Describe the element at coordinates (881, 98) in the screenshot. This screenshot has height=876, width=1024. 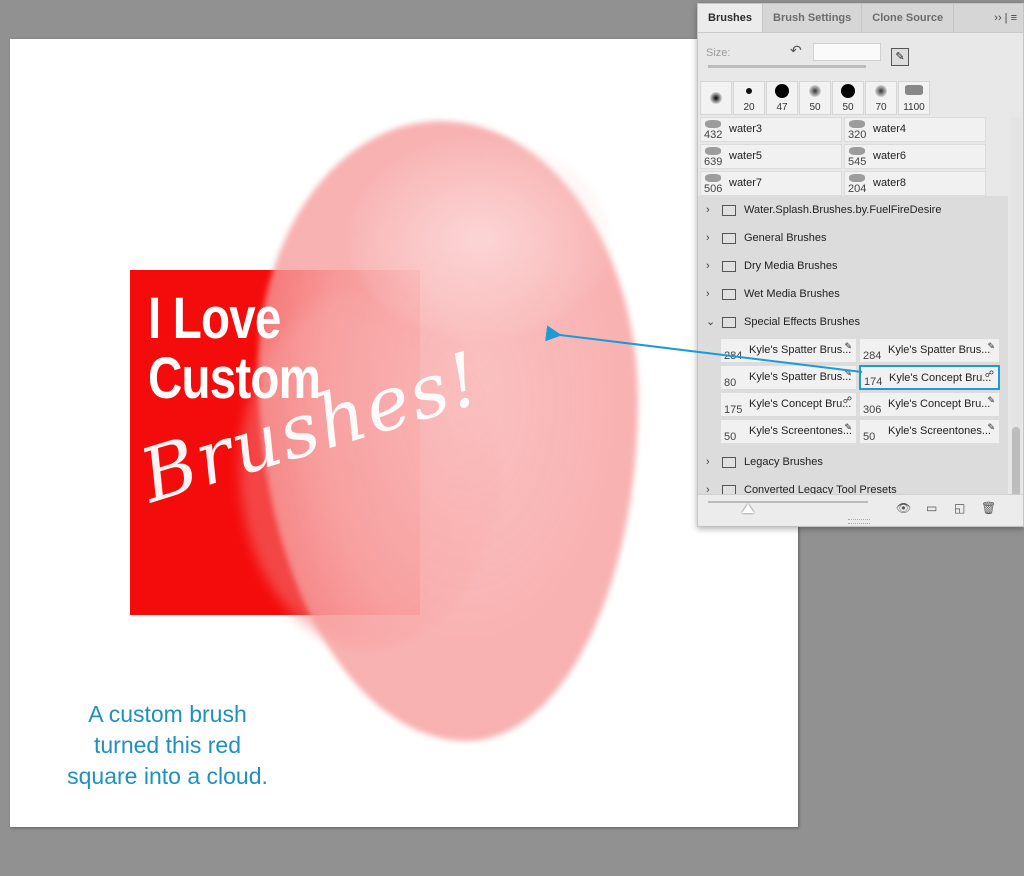
I see `preset-brush: 70` at that location.